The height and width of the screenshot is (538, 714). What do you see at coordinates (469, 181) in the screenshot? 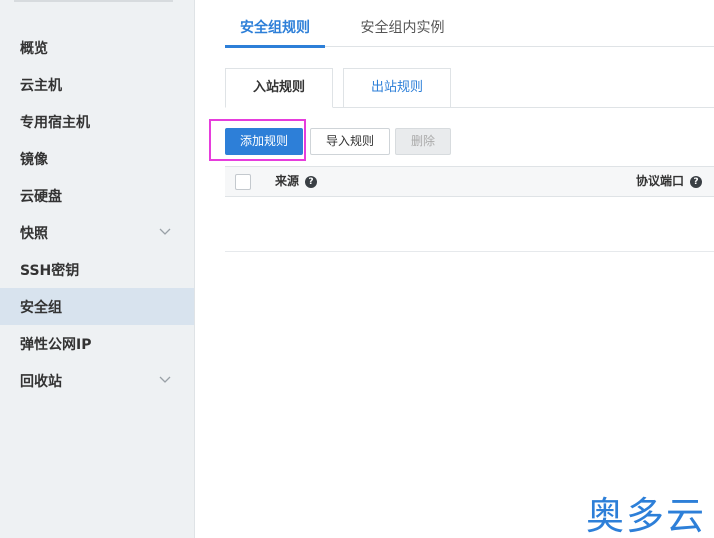
I see `table-header: 来源 ? 协议端口 ?` at bounding box center [469, 181].